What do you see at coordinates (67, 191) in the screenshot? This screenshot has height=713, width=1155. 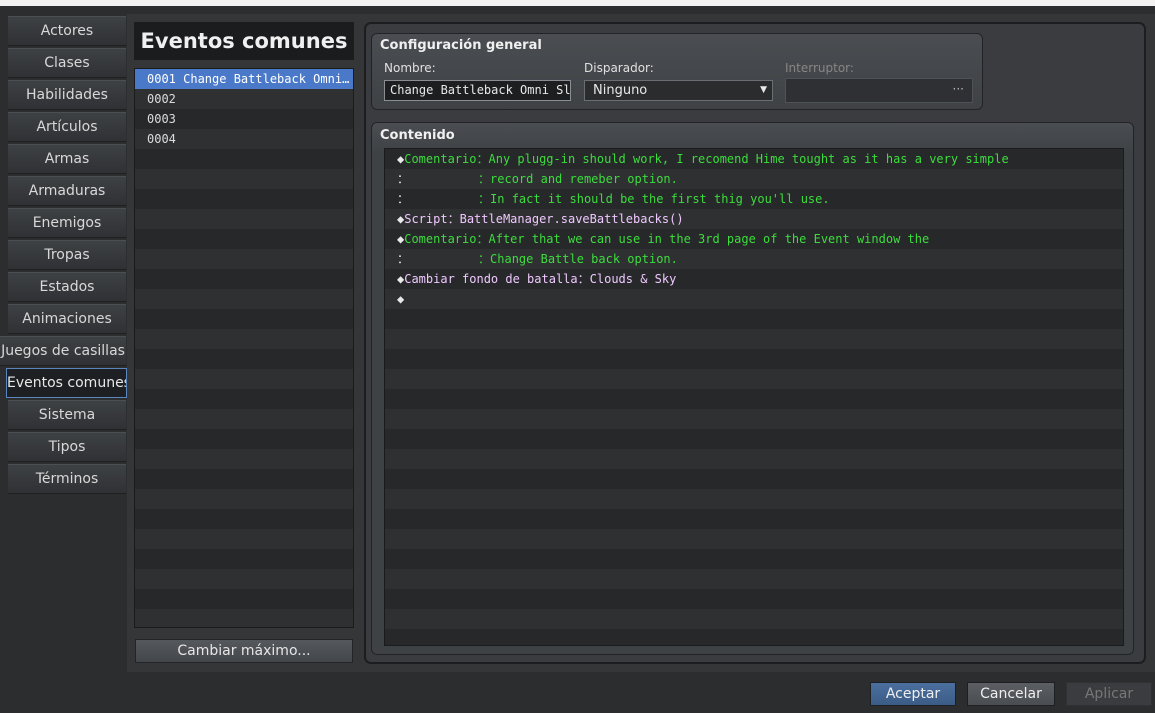 I see `sidebar-item-armaduras: Armaduras` at bounding box center [67, 191].